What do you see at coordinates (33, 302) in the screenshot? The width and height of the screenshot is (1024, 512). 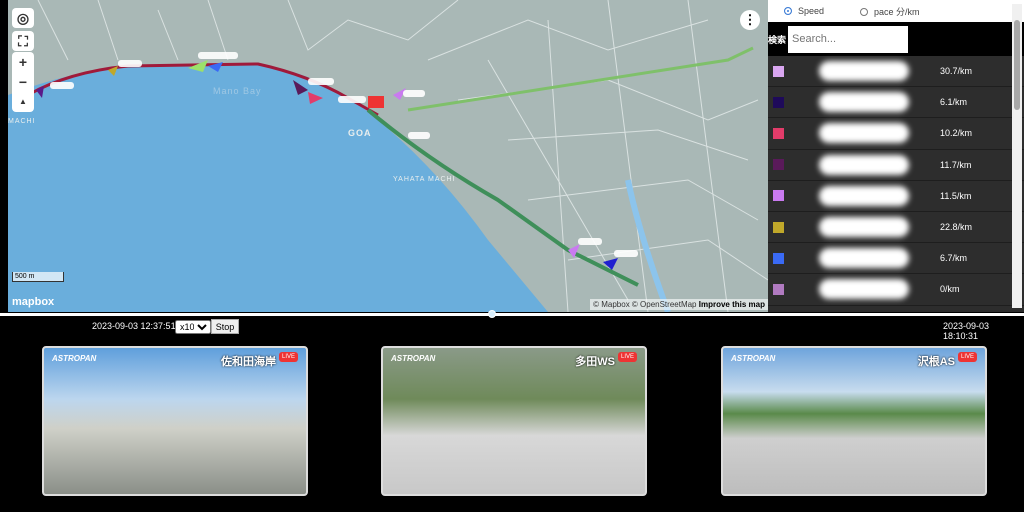 I see `mapbox-logo: mapbox` at bounding box center [33, 302].